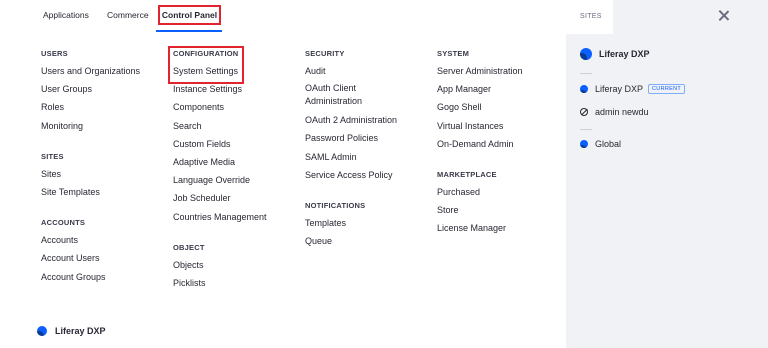 The image size is (768, 348). Describe the element at coordinates (584, 112) in the screenshot. I see `user-site-icon` at that location.